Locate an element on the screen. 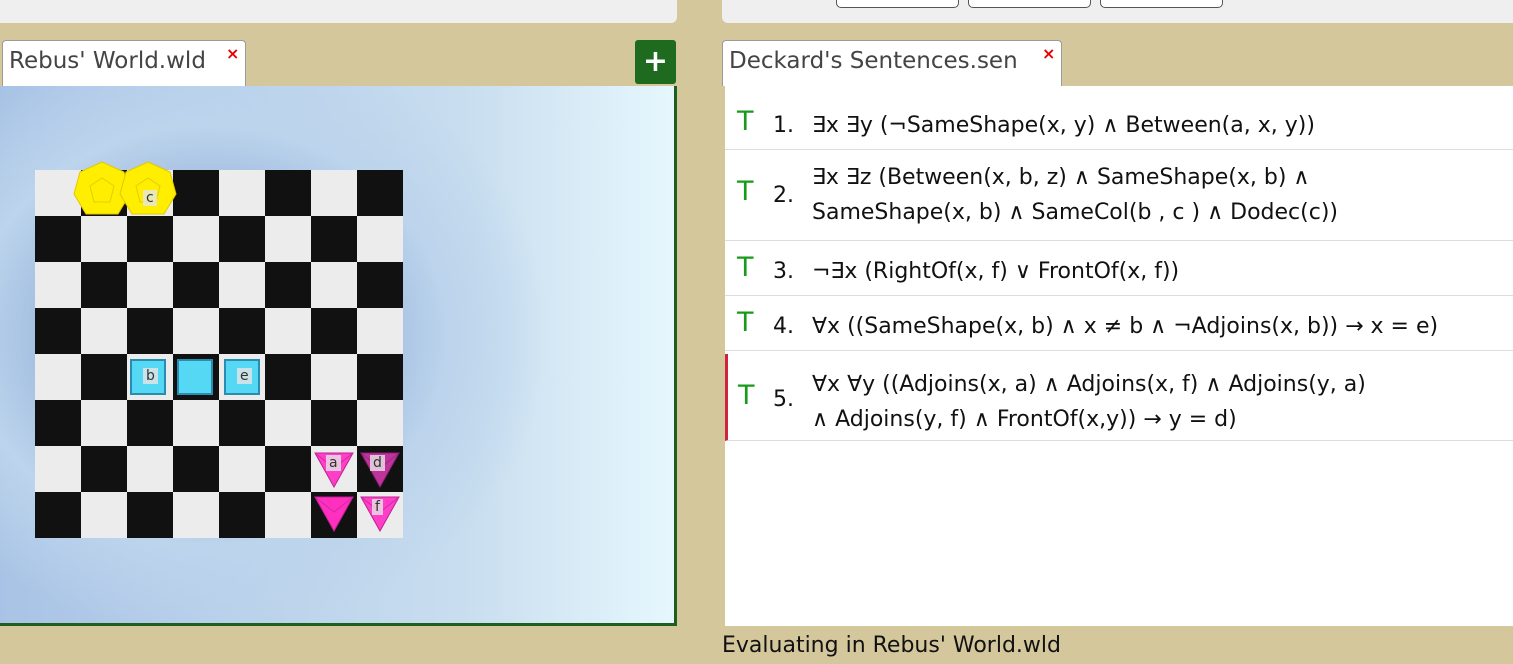 The width and height of the screenshot is (1513, 664). piece-label-e: e is located at coordinates (244, 376).